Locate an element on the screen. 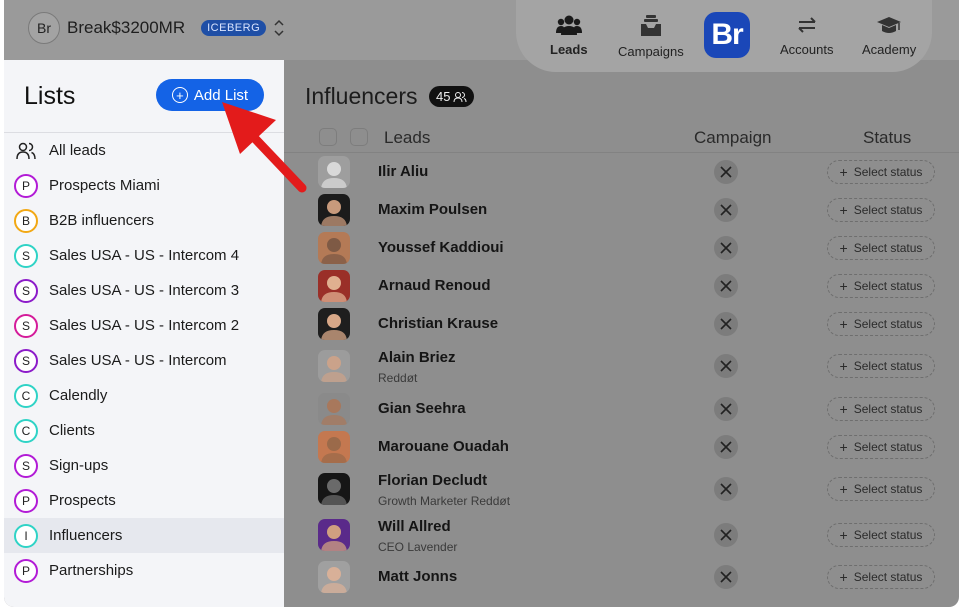 The width and height of the screenshot is (963, 612). table-row: Maxim Poulsen + Select status is located at coordinates (621, 210).